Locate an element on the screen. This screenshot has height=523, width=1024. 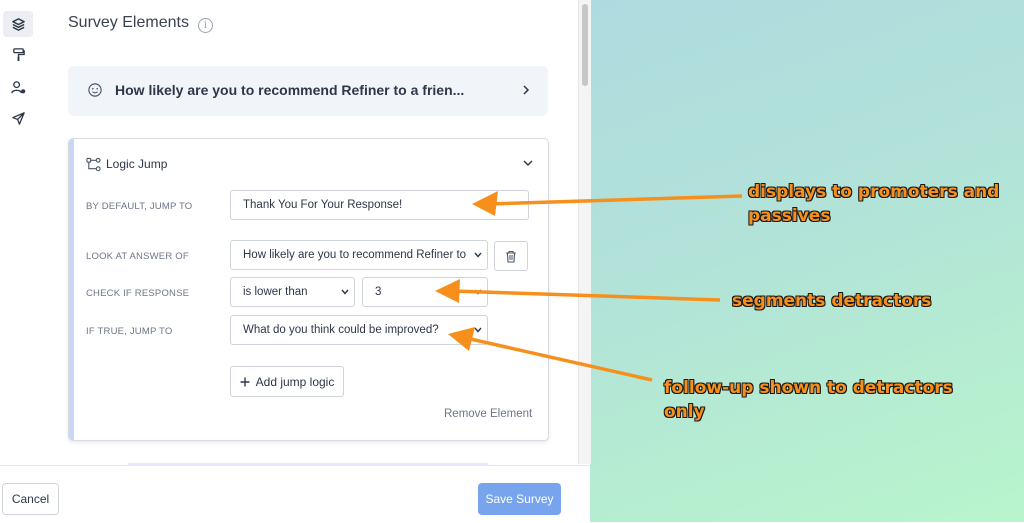
annotation-detractors: segments detractors is located at coordinates (832, 301).